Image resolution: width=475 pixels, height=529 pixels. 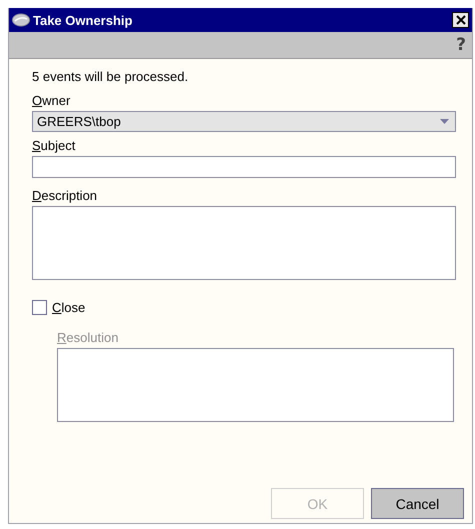 What do you see at coordinates (244, 121) in the screenshot?
I see `owner-dropdown: GREERS\tbop` at bounding box center [244, 121].